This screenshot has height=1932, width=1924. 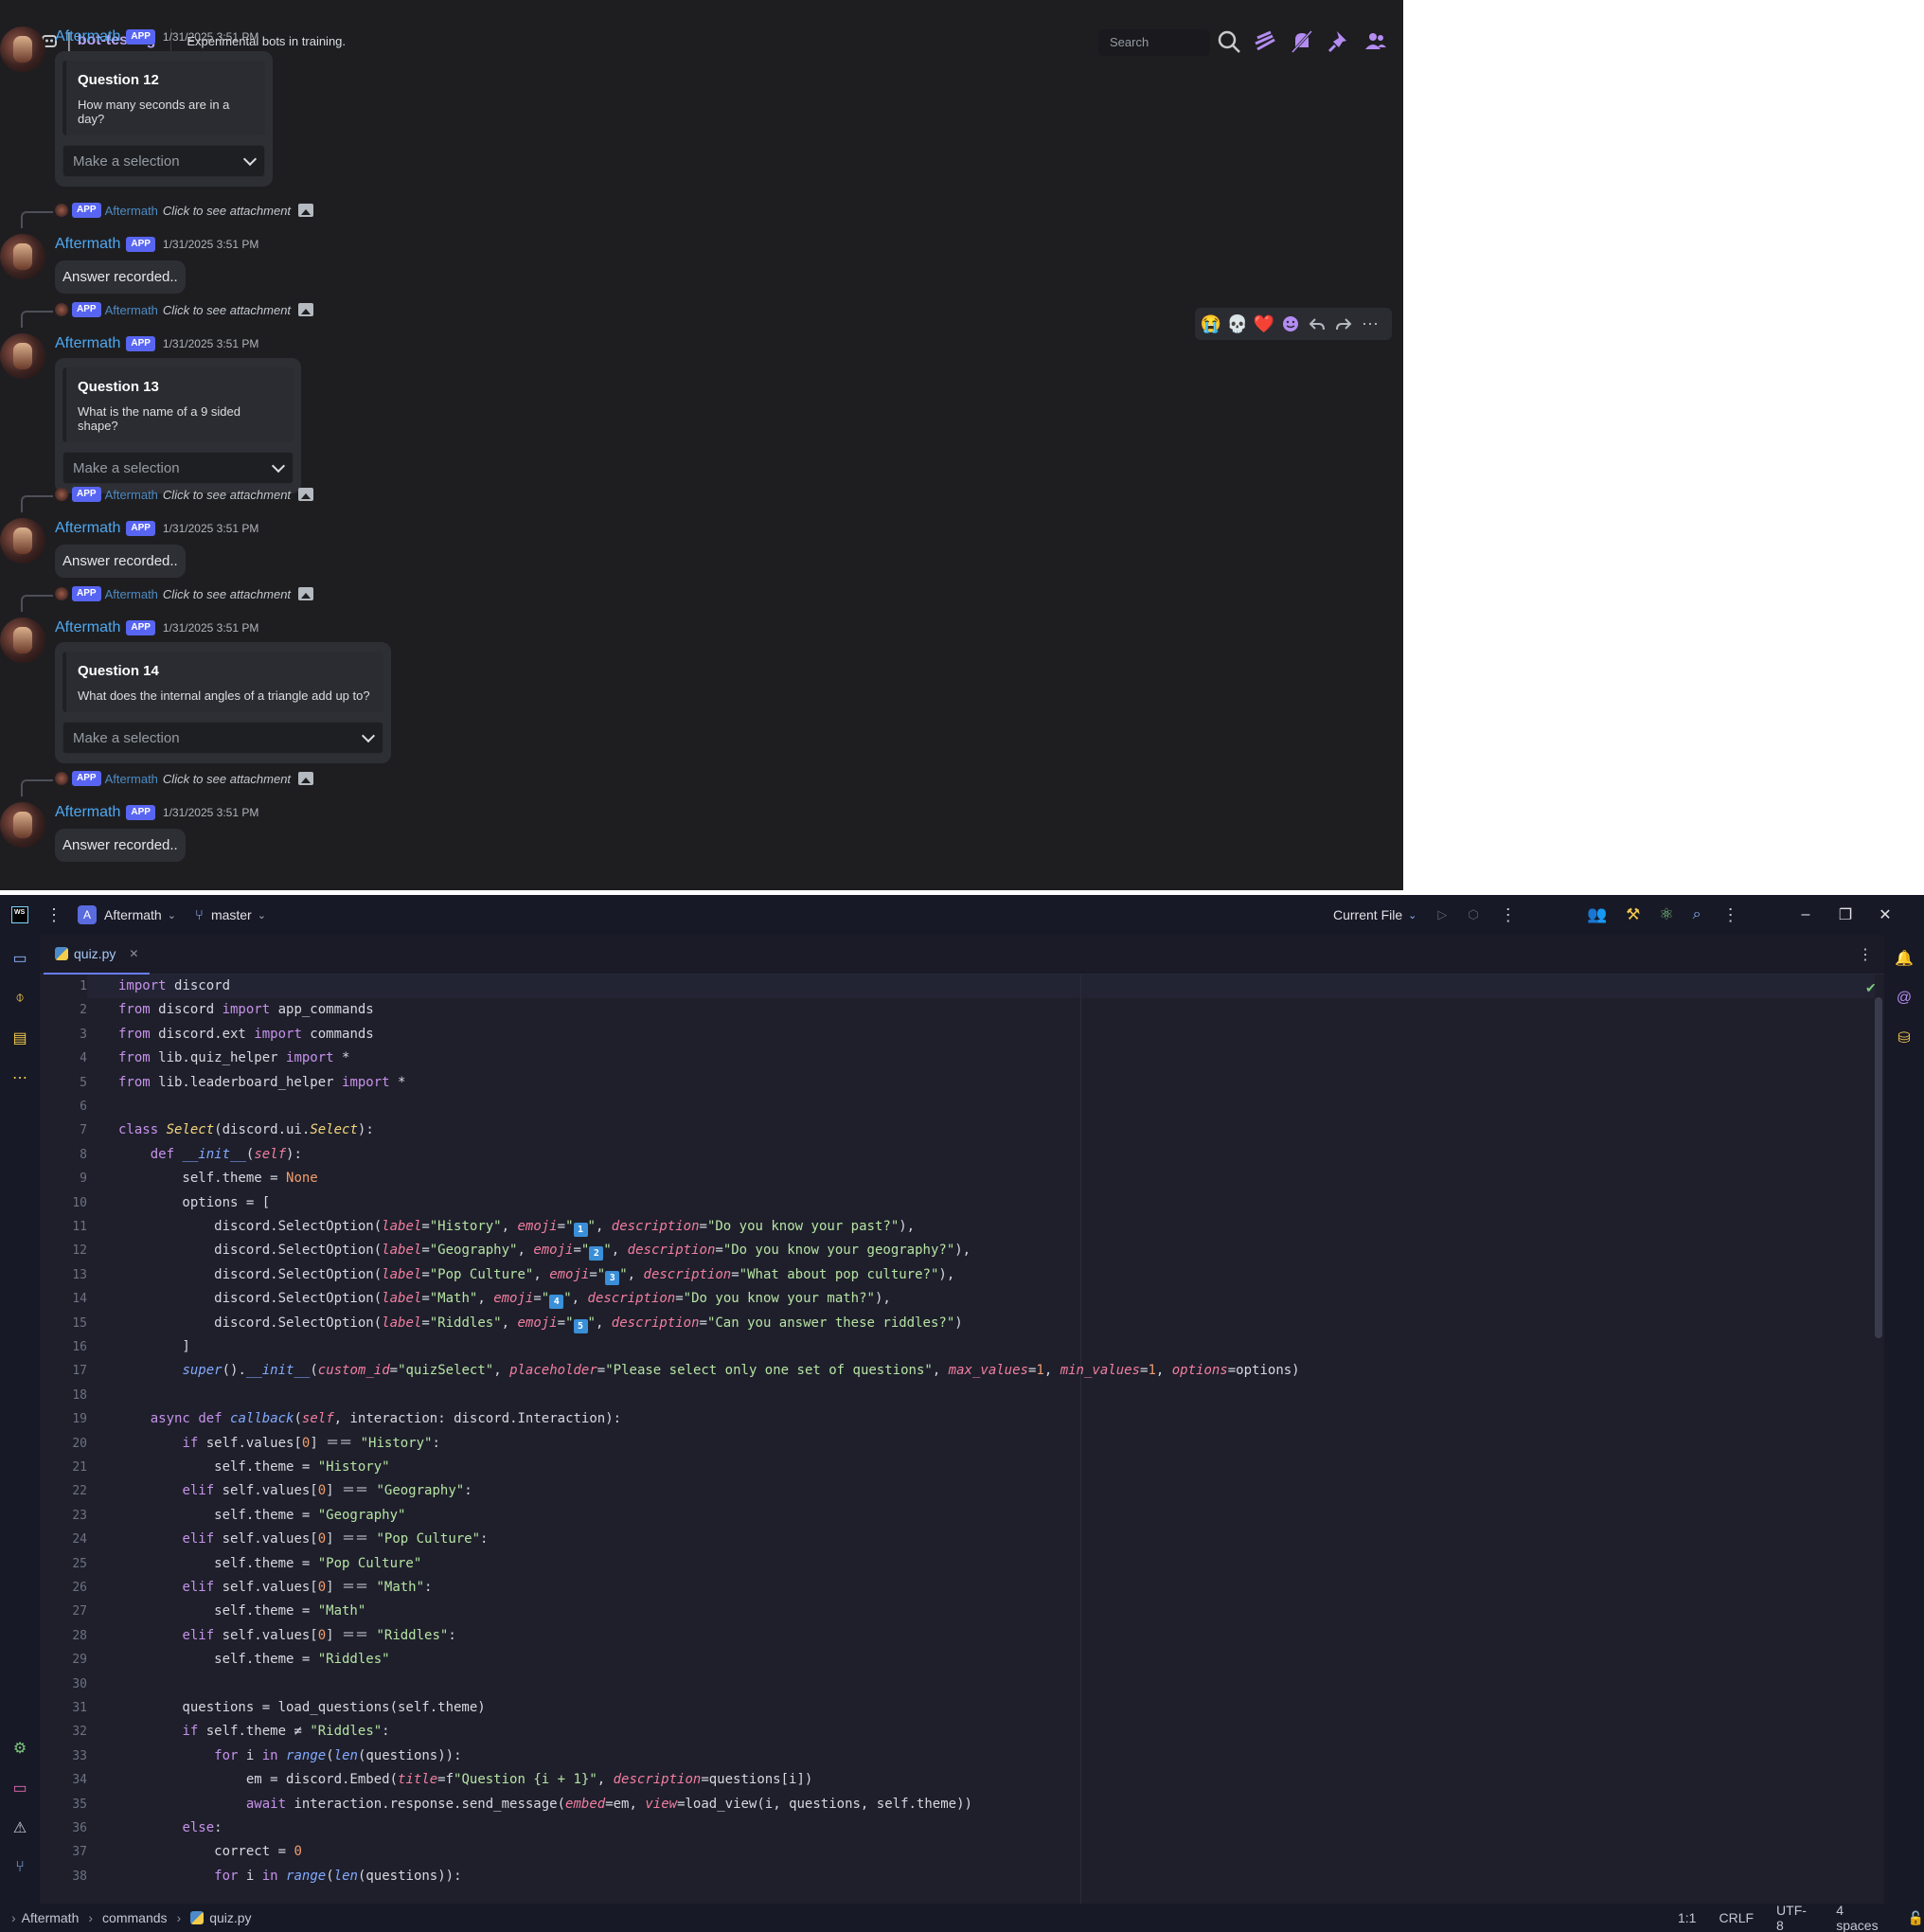 I want to click on editor-scrollbar, so click(x=1878, y=1167).